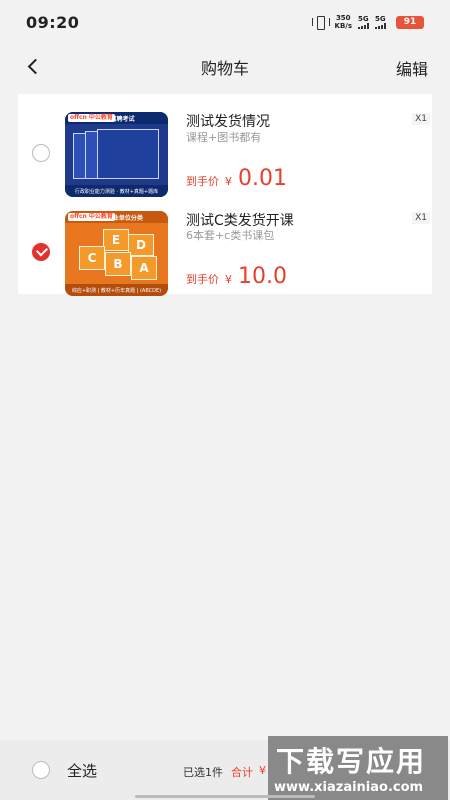 This screenshot has height=800, width=450. I want to click on watermark-url: www.xiazainiao.com, so click(349, 787).